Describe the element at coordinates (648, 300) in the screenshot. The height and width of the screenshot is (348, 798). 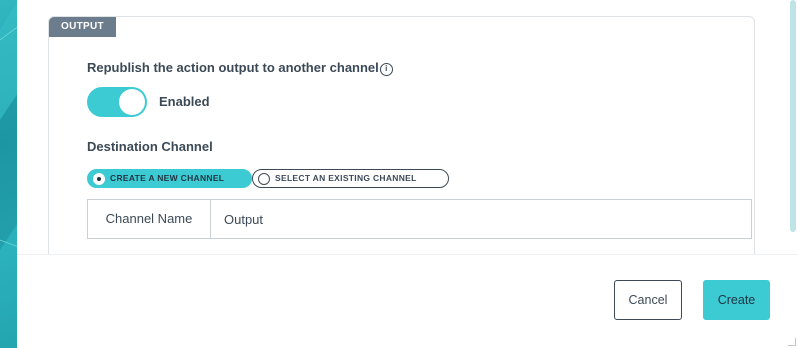
I see `cancel-button: Cancel` at that location.